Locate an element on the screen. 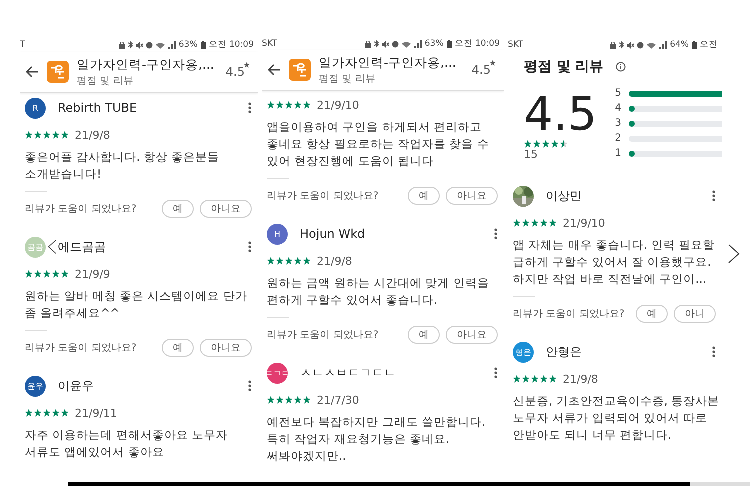 The image size is (752, 492). chevron-left-icon is located at coordinates (52, 247).